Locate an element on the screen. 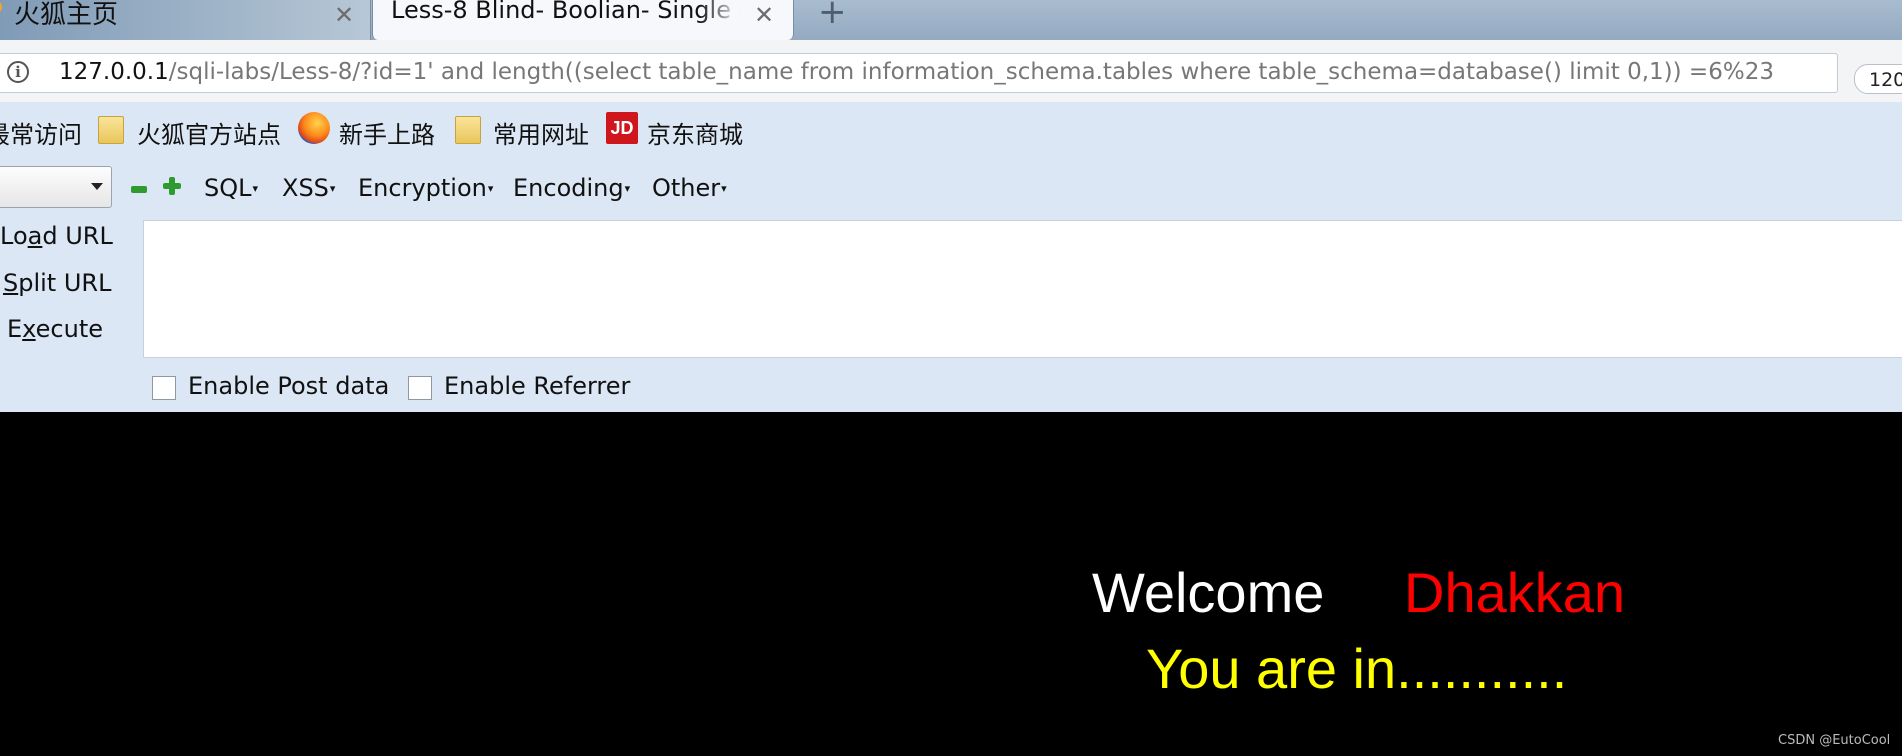 The height and width of the screenshot is (756, 1902). load-url-button: Load URL is located at coordinates (56, 236).